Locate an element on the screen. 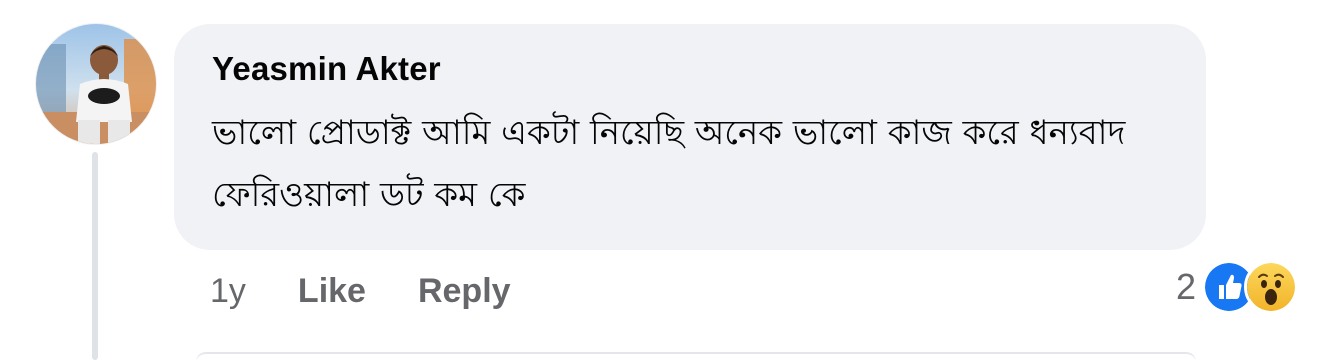 The image size is (1320, 360). avatar is located at coordinates (96, 84).